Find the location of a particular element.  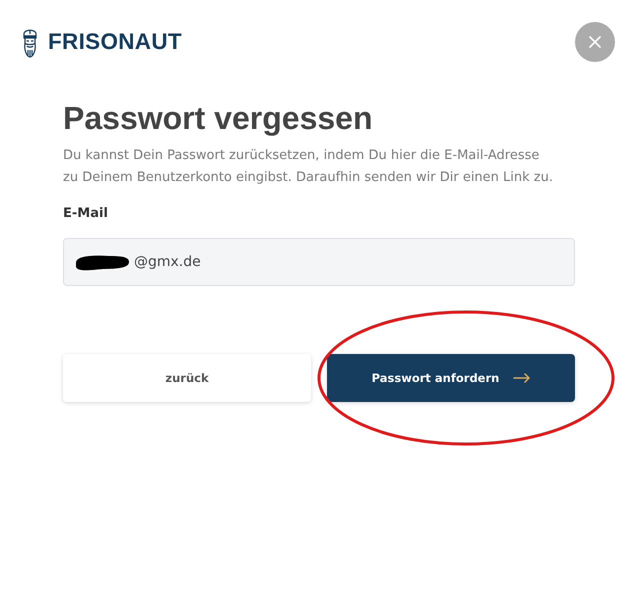

close-icon is located at coordinates (595, 42).